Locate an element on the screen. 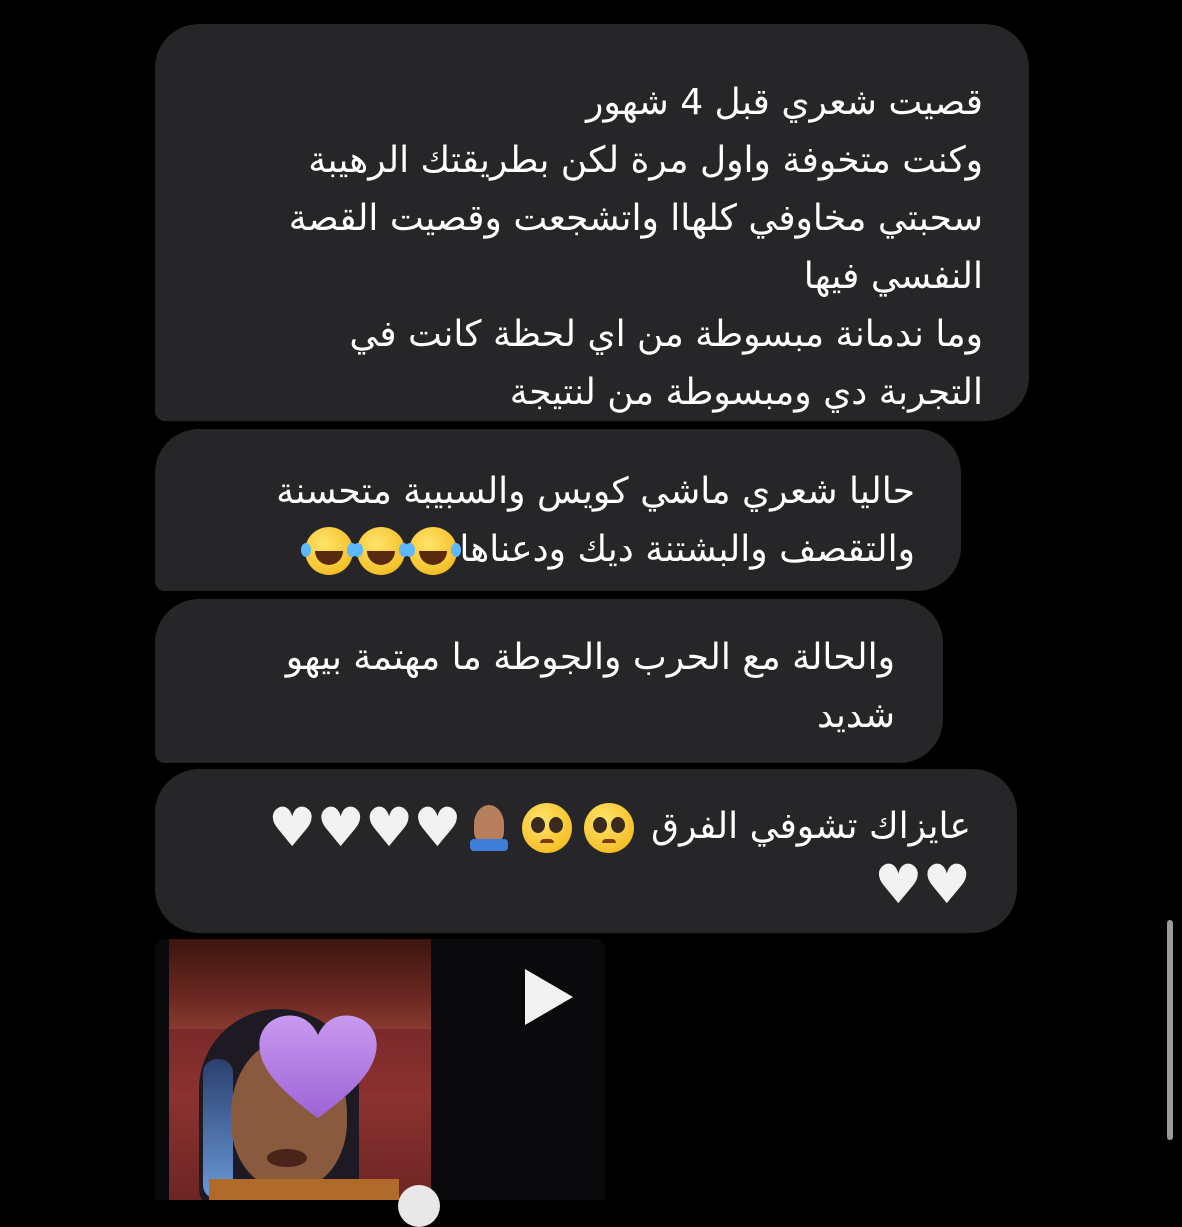 Image resolution: width=1182 pixels, height=1227 pixels. message-text-line: النفسي فيها is located at coordinates (893, 276).